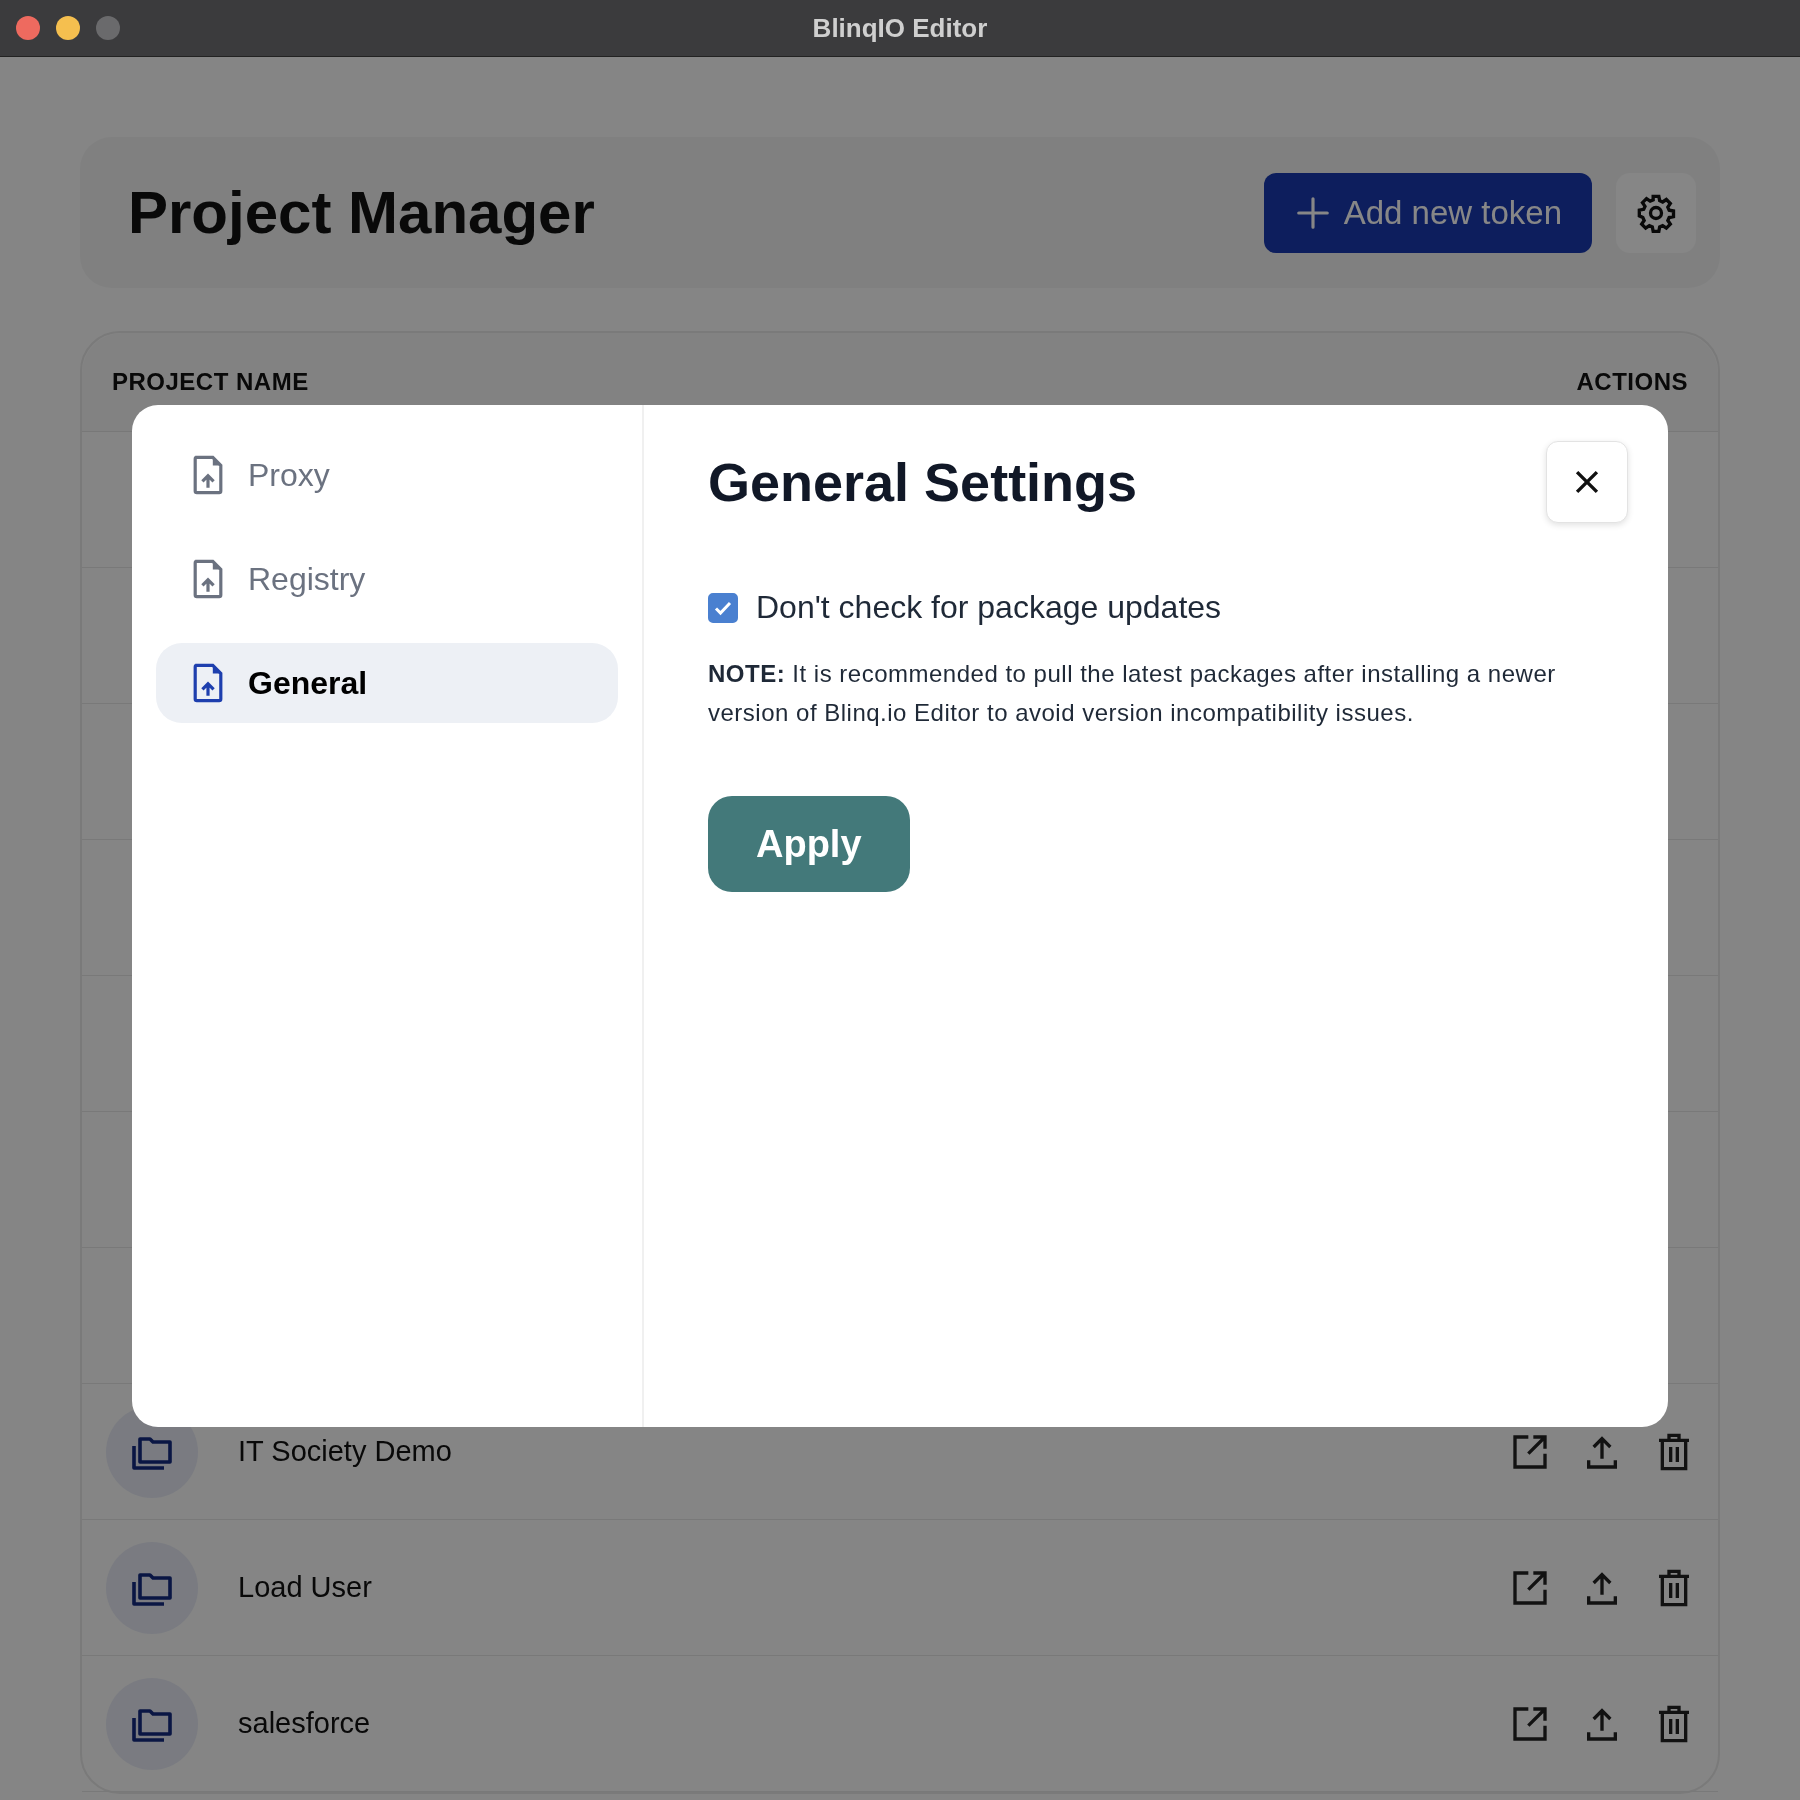 The width and height of the screenshot is (1800, 1800). What do you see at coordinates (387, 683) in the screenshot?
I see `settings-nav-item: General` at bounding box center [387, 683].